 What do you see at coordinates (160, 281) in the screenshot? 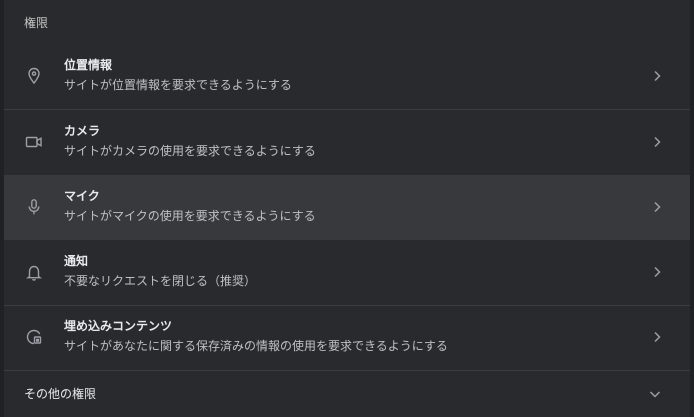
I see `permission-description: 不要なリクエストを閉じる（推奨）` at bounding box center [160, 281].